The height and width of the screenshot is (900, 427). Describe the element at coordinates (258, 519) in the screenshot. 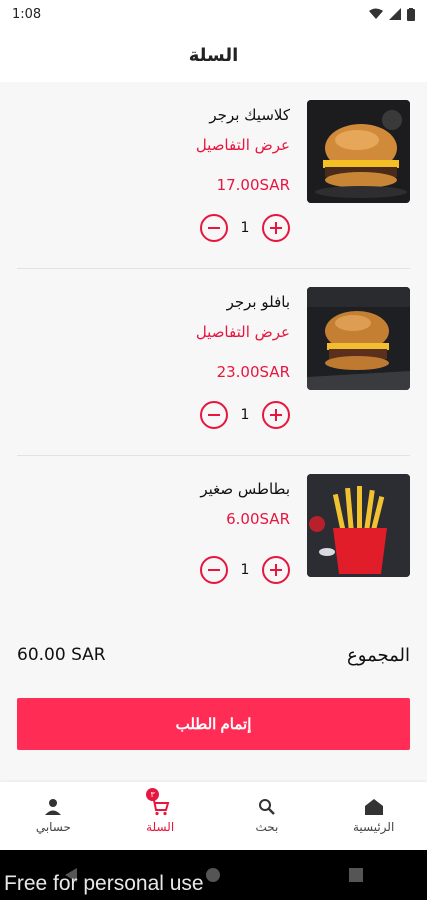

I see `item-price: 6.00SAR` at that location.